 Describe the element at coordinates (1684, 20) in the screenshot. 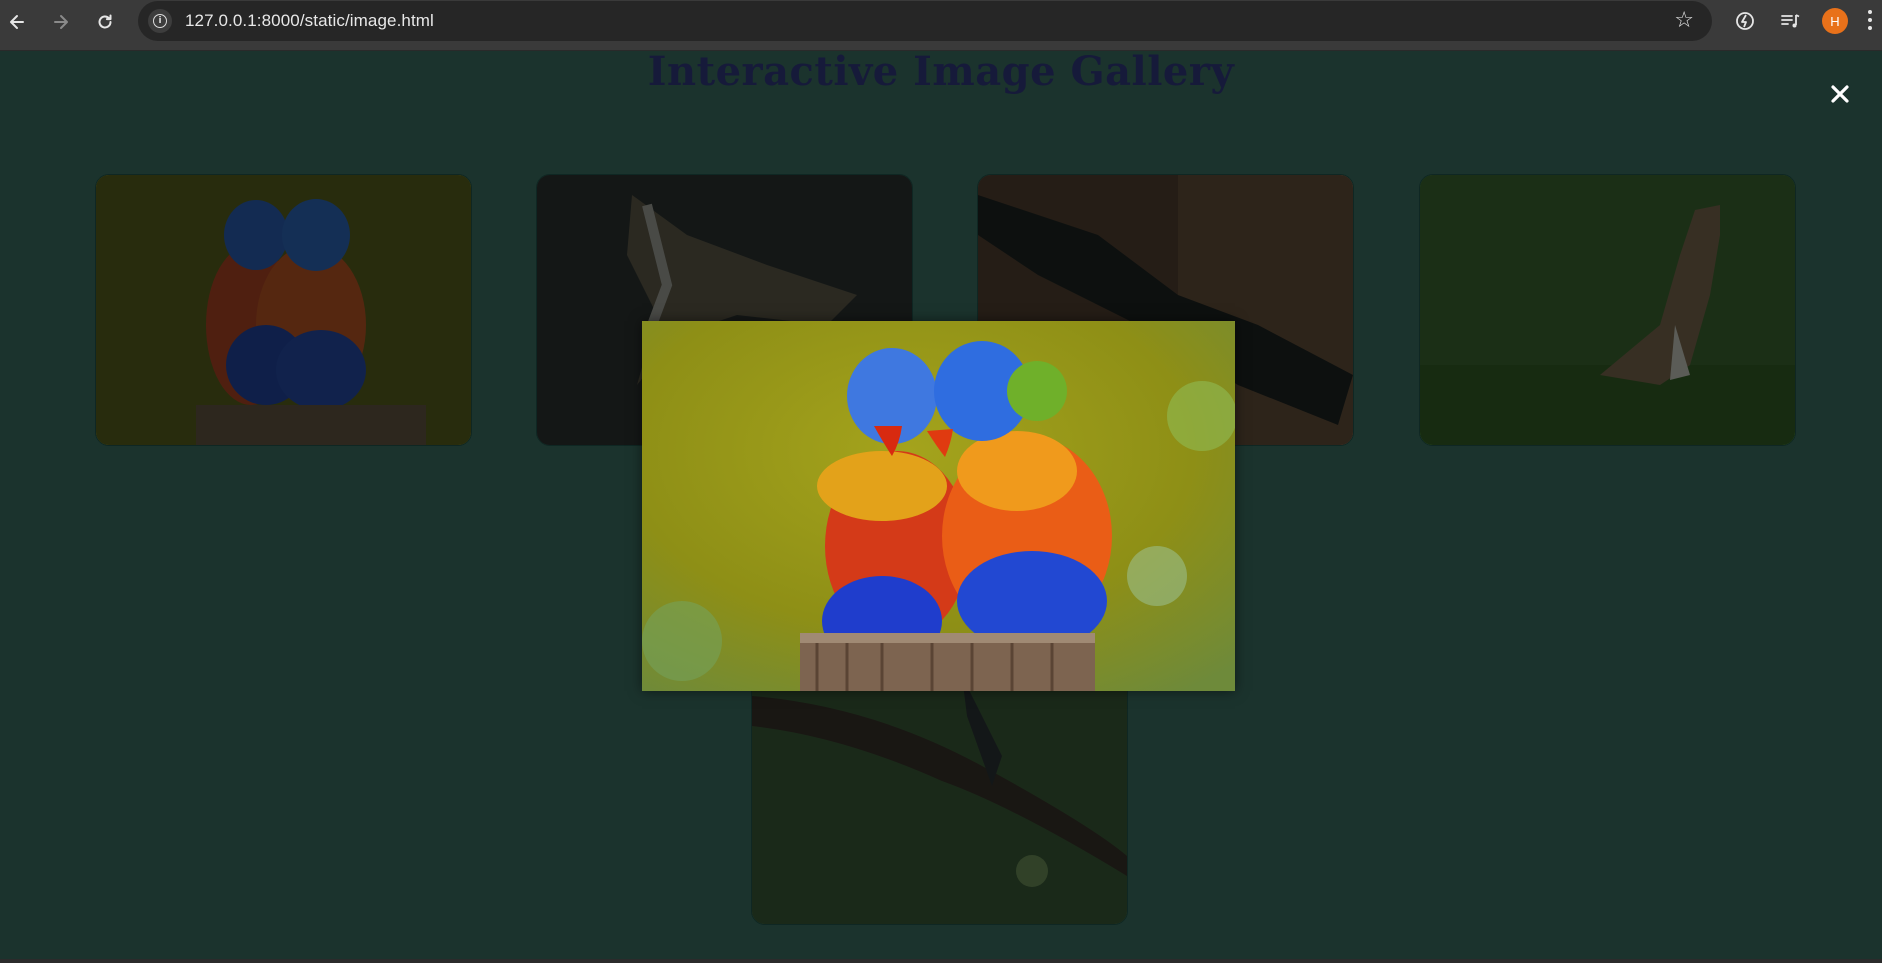

I see `bookmark-star-icon: ☆` at that location.